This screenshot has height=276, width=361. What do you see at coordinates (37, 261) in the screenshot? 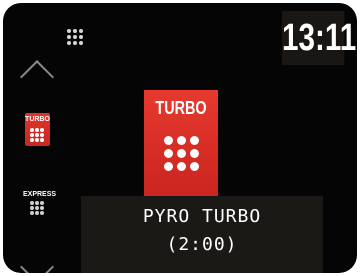
I see `chevron-down-icon` at bounding box center [37, 261].